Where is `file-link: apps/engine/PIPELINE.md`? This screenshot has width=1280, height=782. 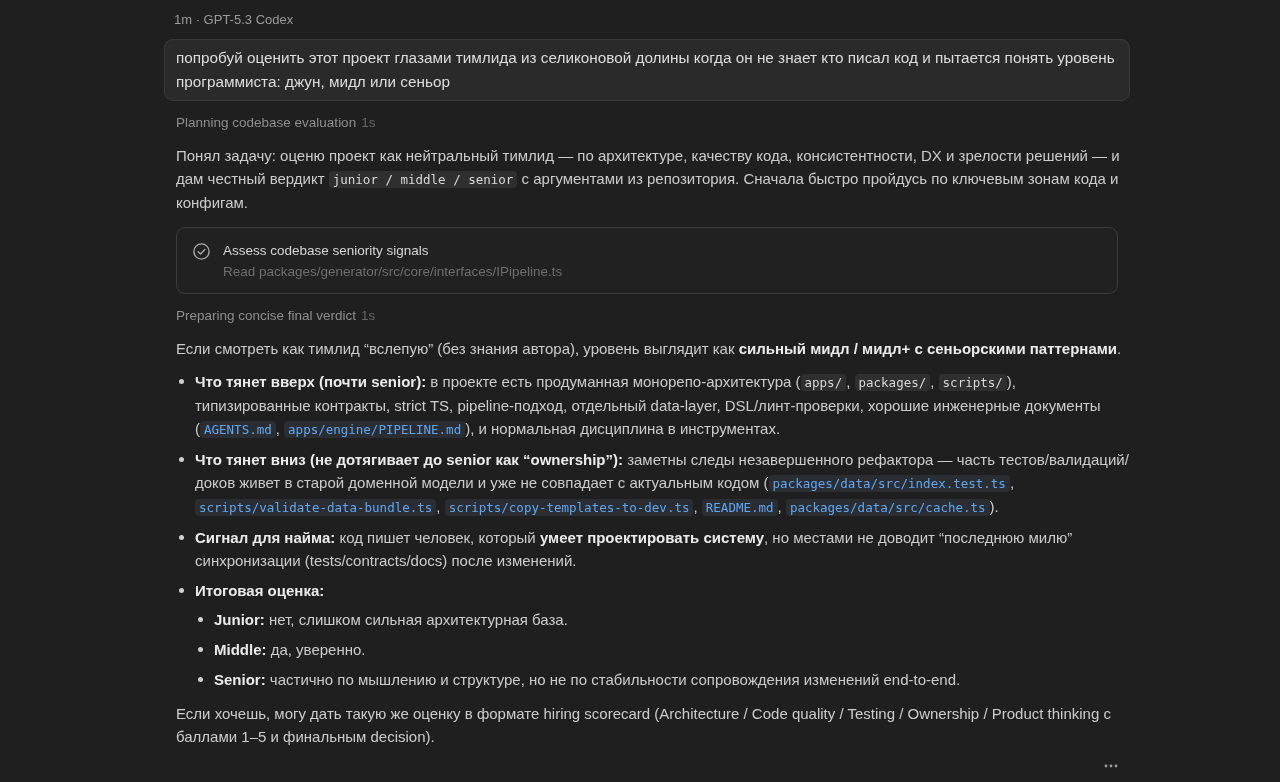 file-link: apps/engine/PIPELINE.md is located at coordinates (375, 429).